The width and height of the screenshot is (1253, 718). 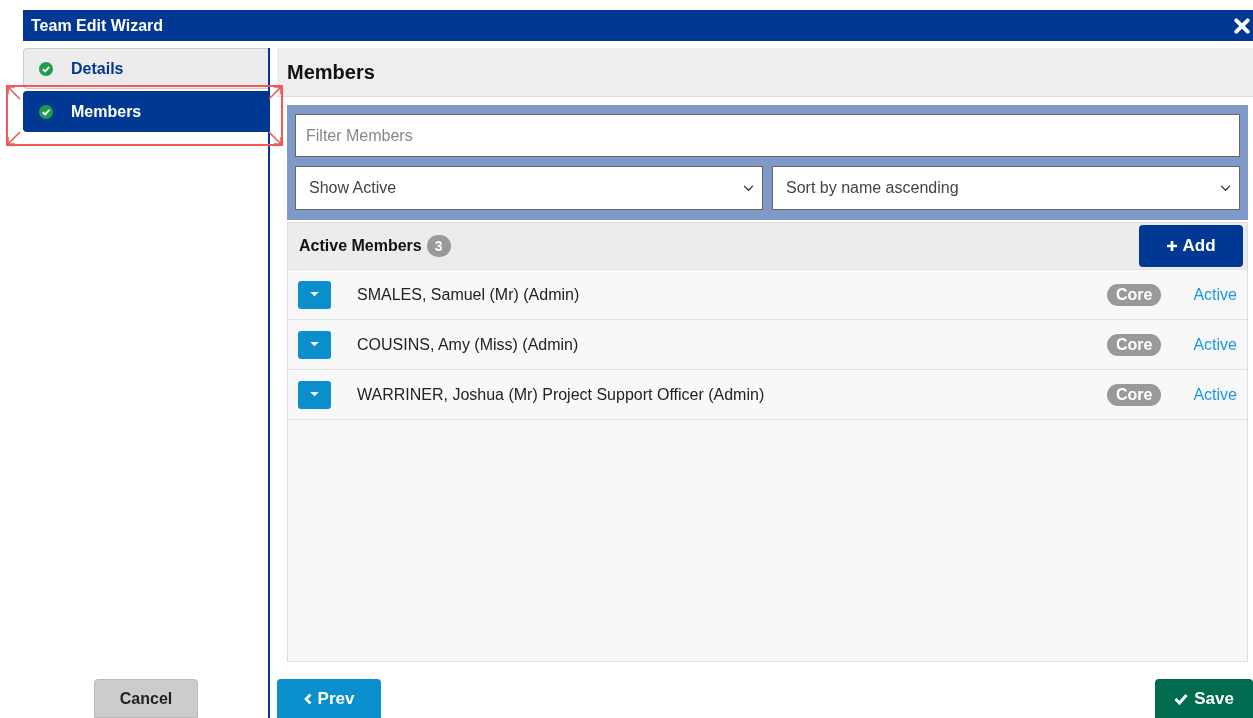 I want to click on chevron-left-icon, so click(x=307, y=698).